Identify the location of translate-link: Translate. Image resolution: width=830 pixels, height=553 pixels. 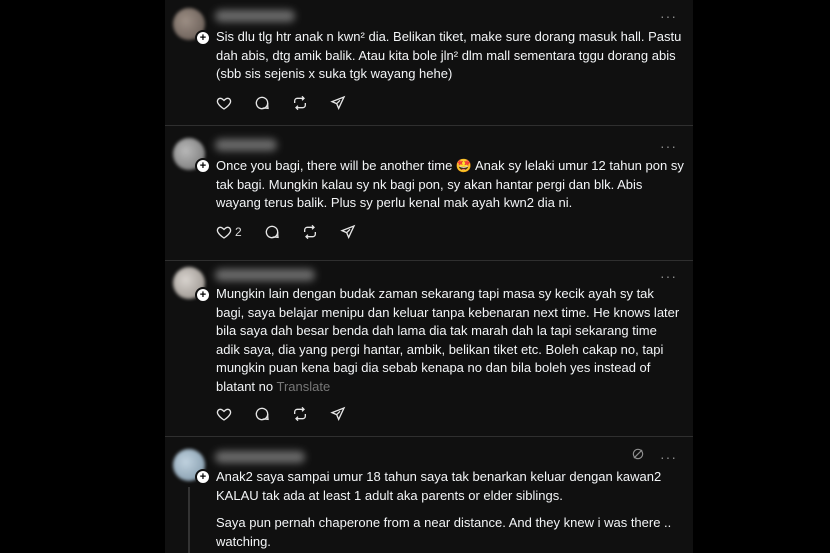
(304, 386).